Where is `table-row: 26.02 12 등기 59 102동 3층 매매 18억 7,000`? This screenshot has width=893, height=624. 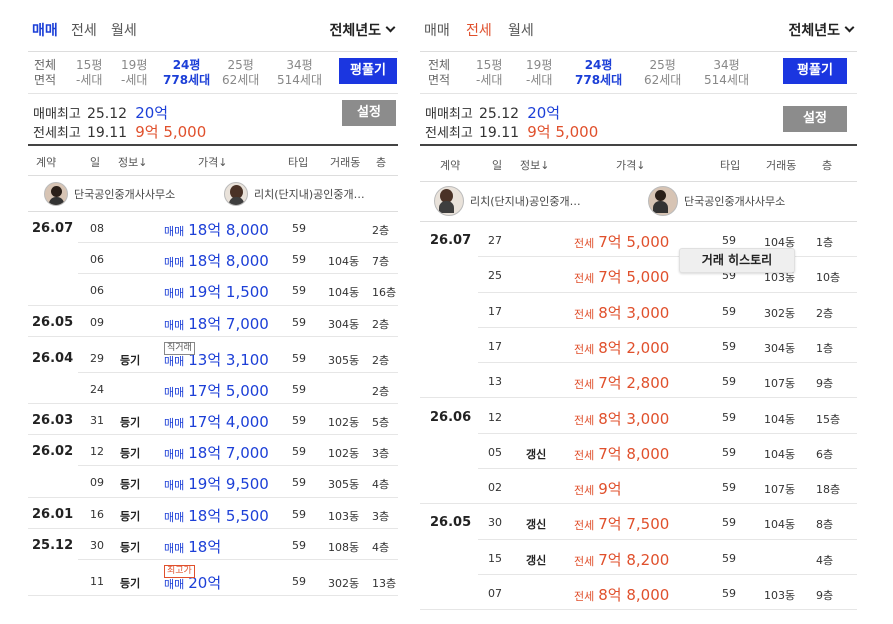
table-row: 26.02 12 등기 59 102동 3층 매매 18억 7,000 is located at coordinates (213, 451).